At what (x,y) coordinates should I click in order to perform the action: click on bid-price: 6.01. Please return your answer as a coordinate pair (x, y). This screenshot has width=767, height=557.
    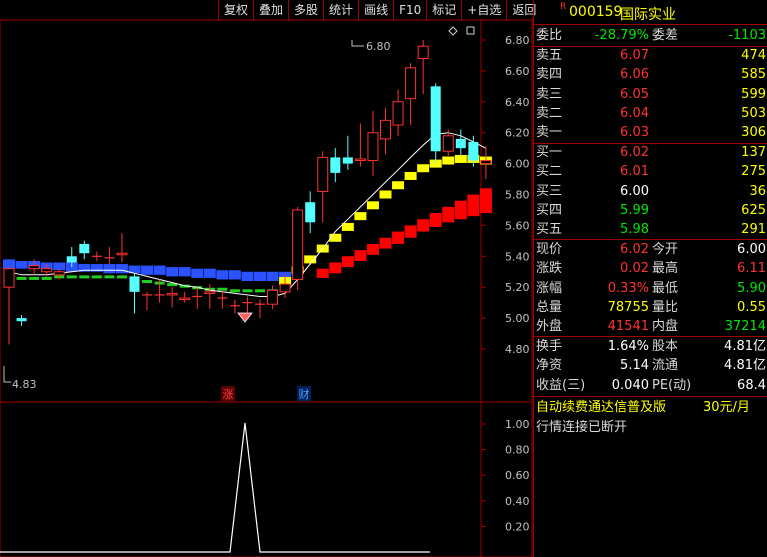
    Looking at the image, I should click on (634, 172).